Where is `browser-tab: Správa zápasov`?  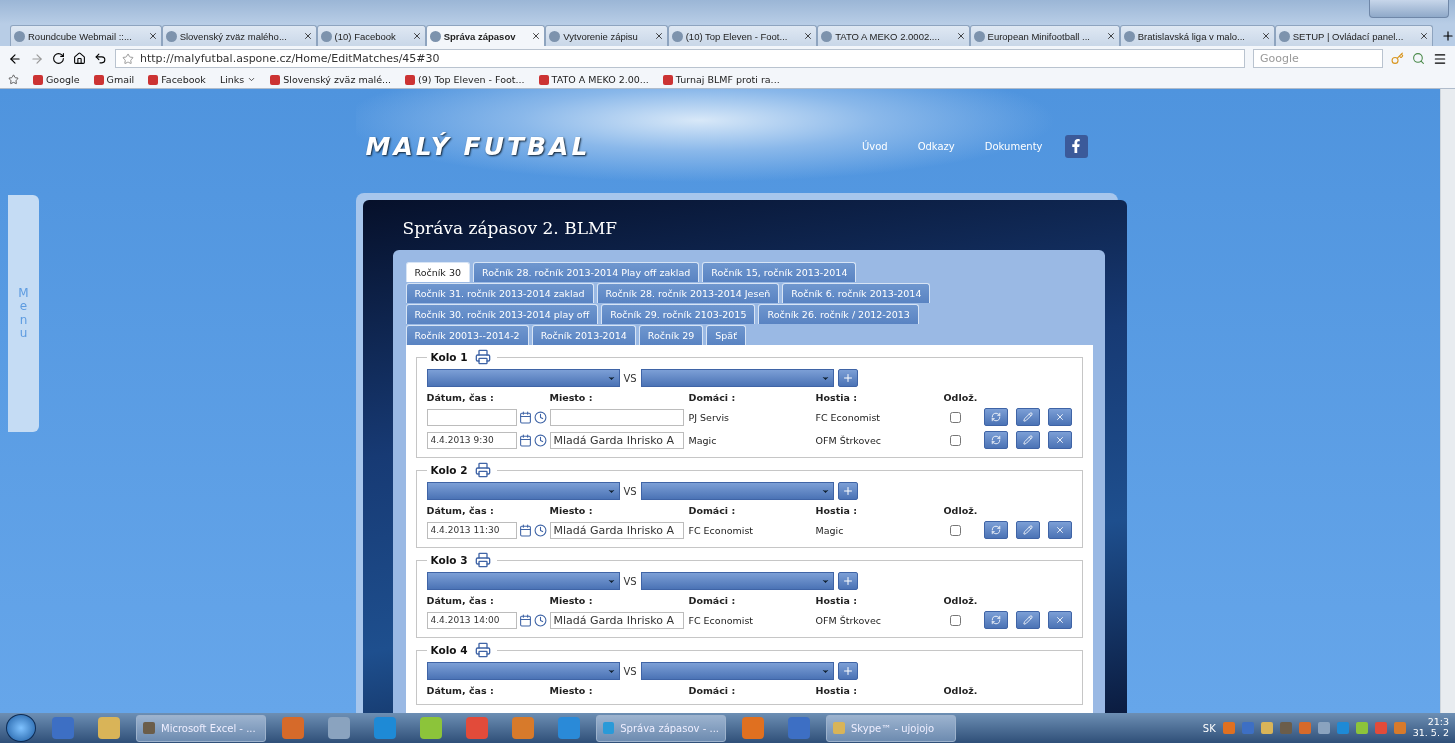
browser-tab: Správa zápasov is located at coordinates (485, 35).